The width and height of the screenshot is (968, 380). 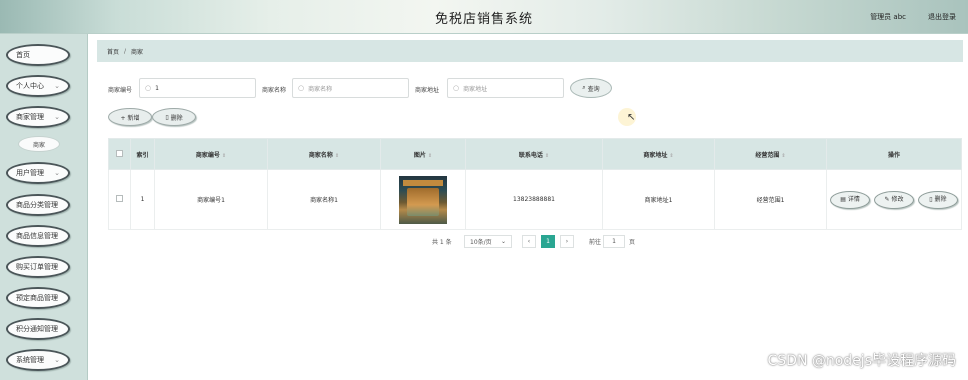 What do you see at coordinates (38, 117) in the screenshot?
I see `sidebar-item-merchant-mgmt: 商家管理 ⌄` at bounding box center [38, 117].